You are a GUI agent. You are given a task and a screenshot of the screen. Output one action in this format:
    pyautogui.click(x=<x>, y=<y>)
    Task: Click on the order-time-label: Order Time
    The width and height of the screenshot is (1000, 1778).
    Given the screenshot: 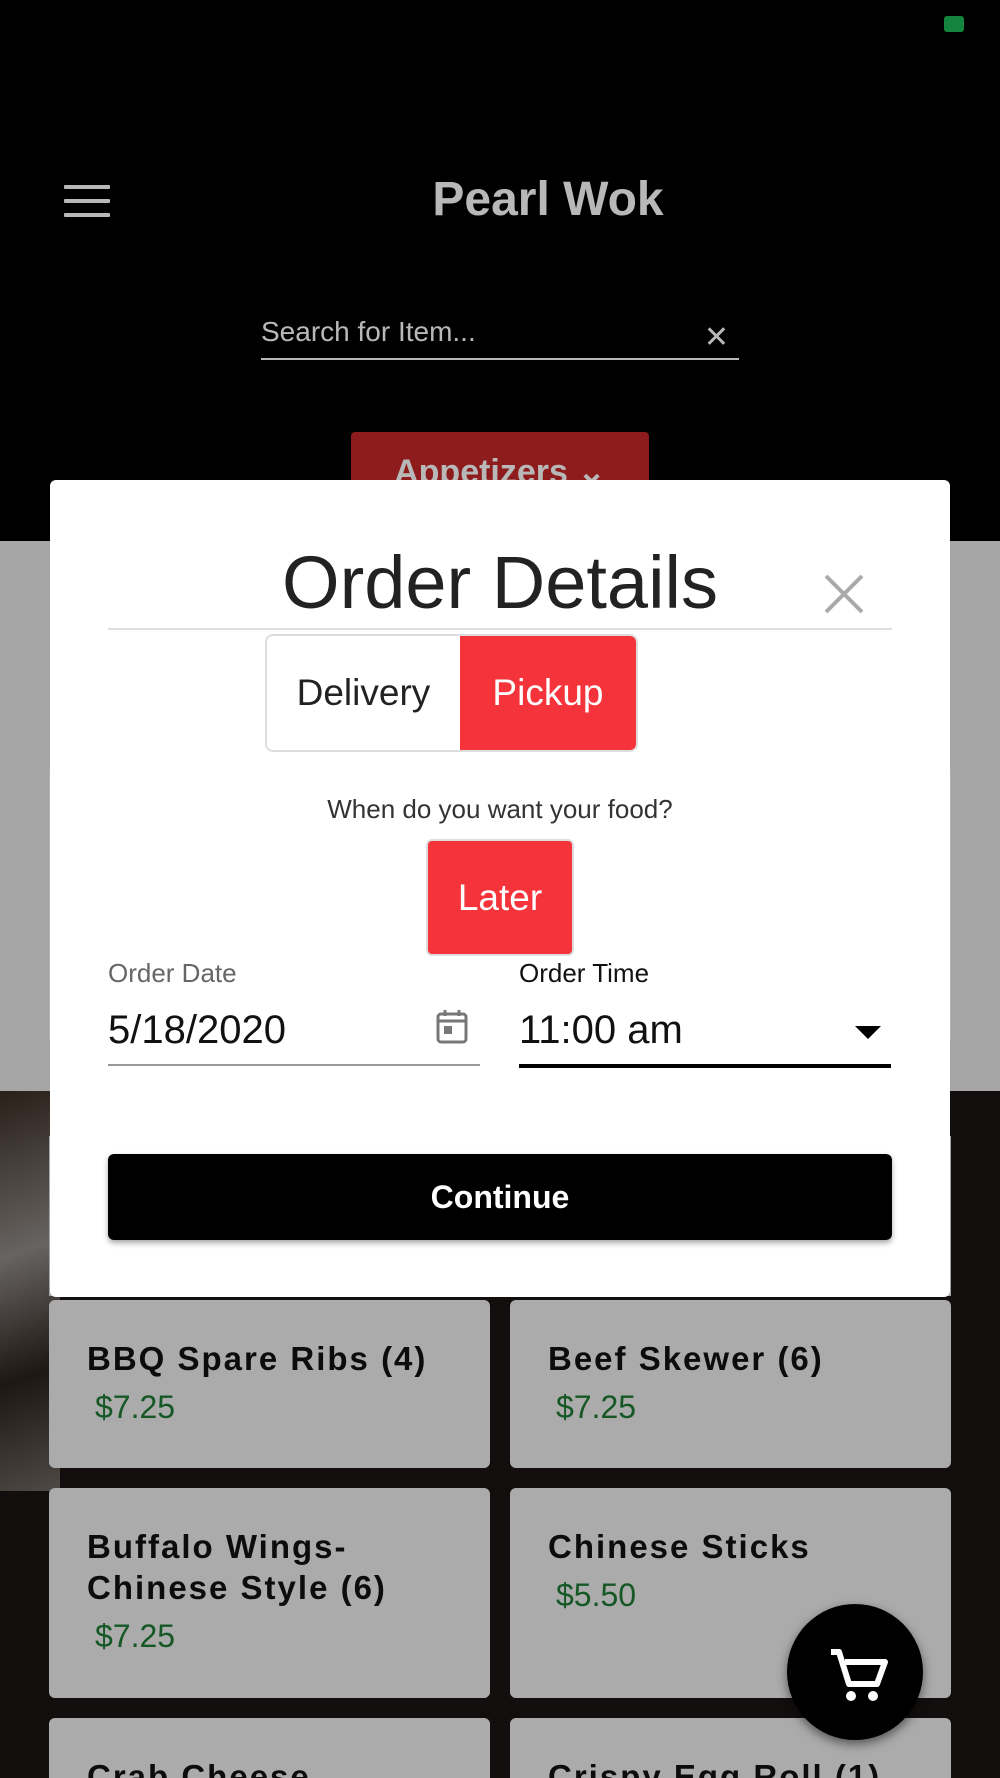 What is the action you would take?
    pyautogui.click(x=584, y=973)
    